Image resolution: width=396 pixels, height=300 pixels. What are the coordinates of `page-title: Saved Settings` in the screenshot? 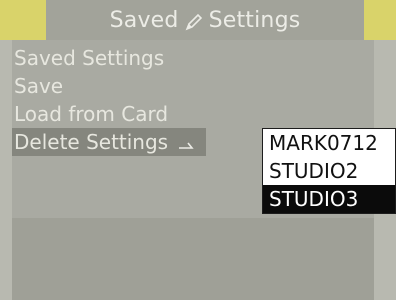 It's located at (205, 20).